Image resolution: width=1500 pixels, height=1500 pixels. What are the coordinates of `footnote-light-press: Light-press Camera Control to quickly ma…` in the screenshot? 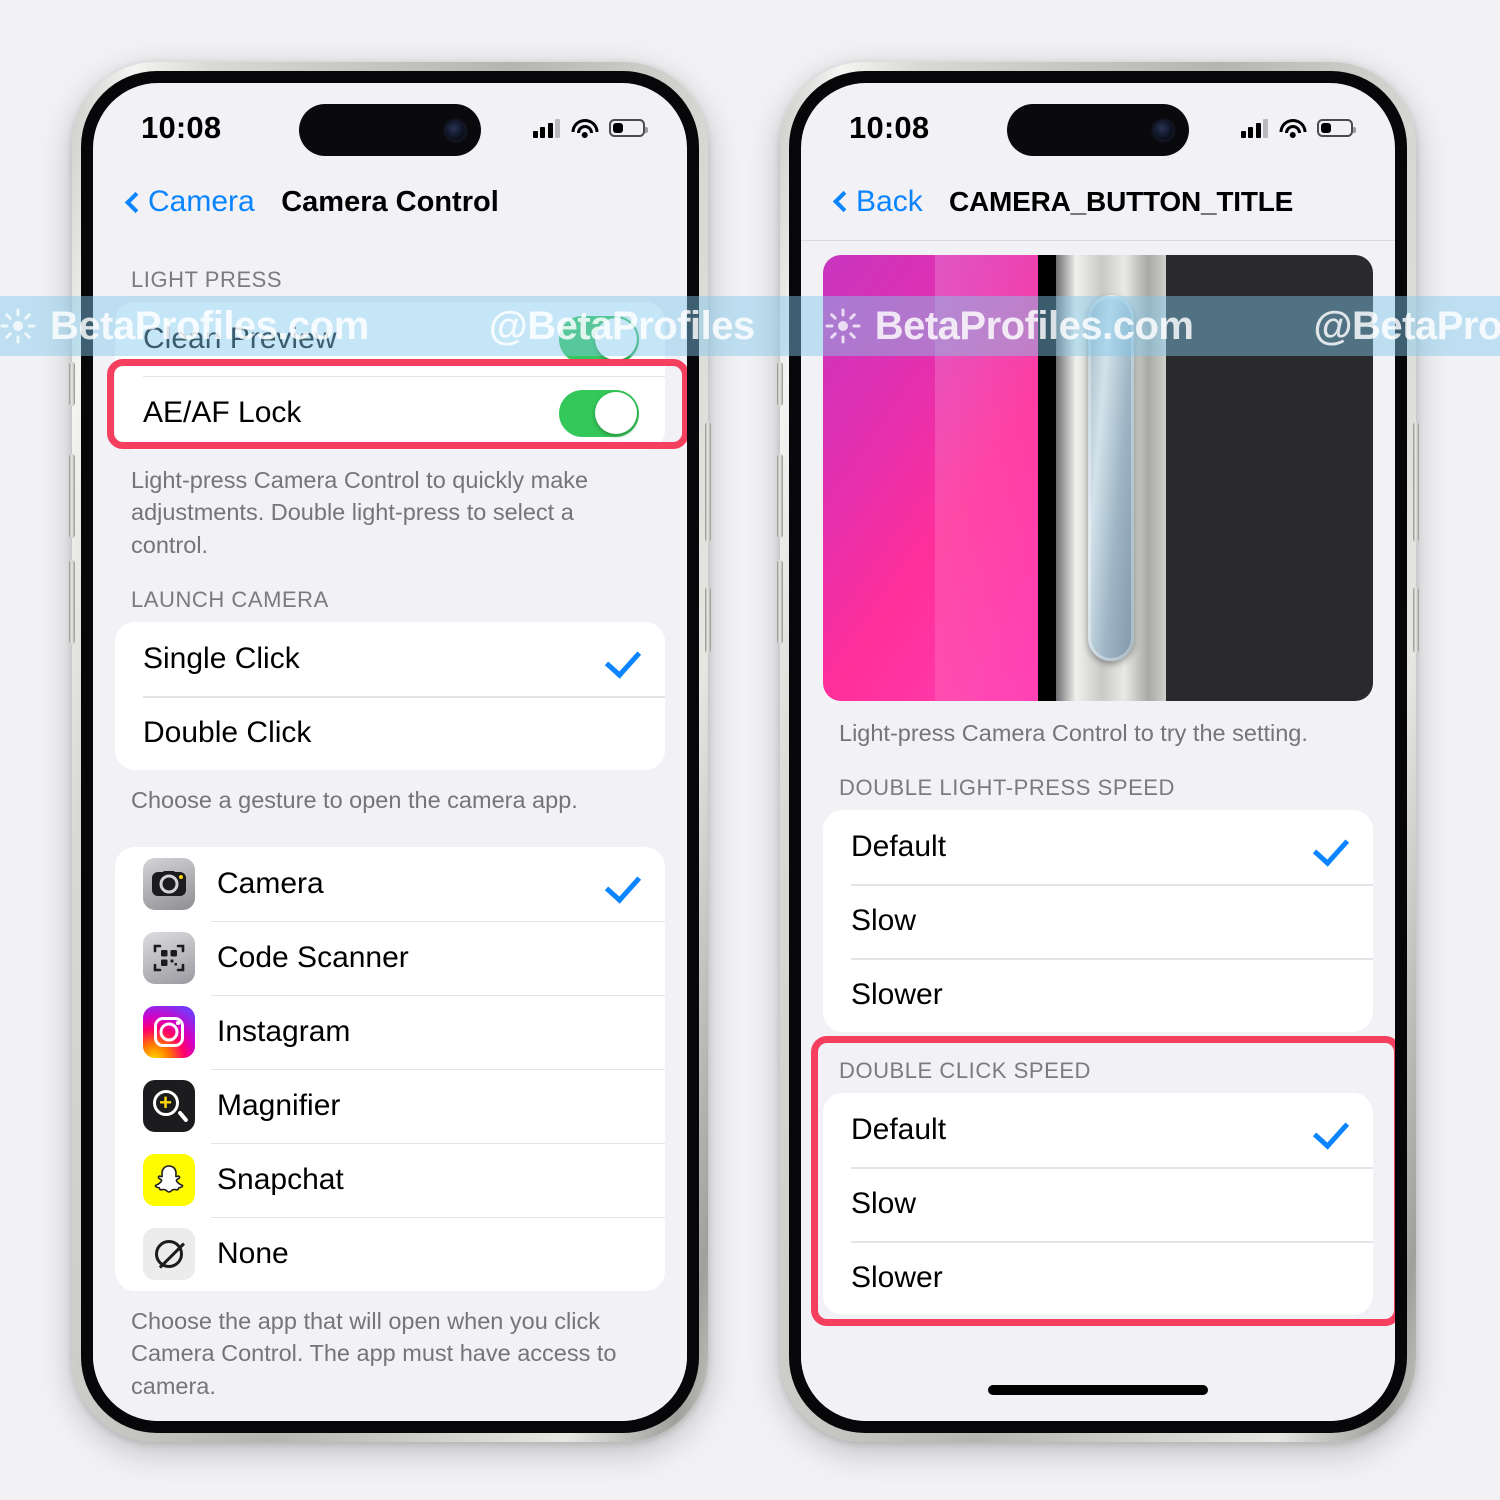 It's located at (360, 512).